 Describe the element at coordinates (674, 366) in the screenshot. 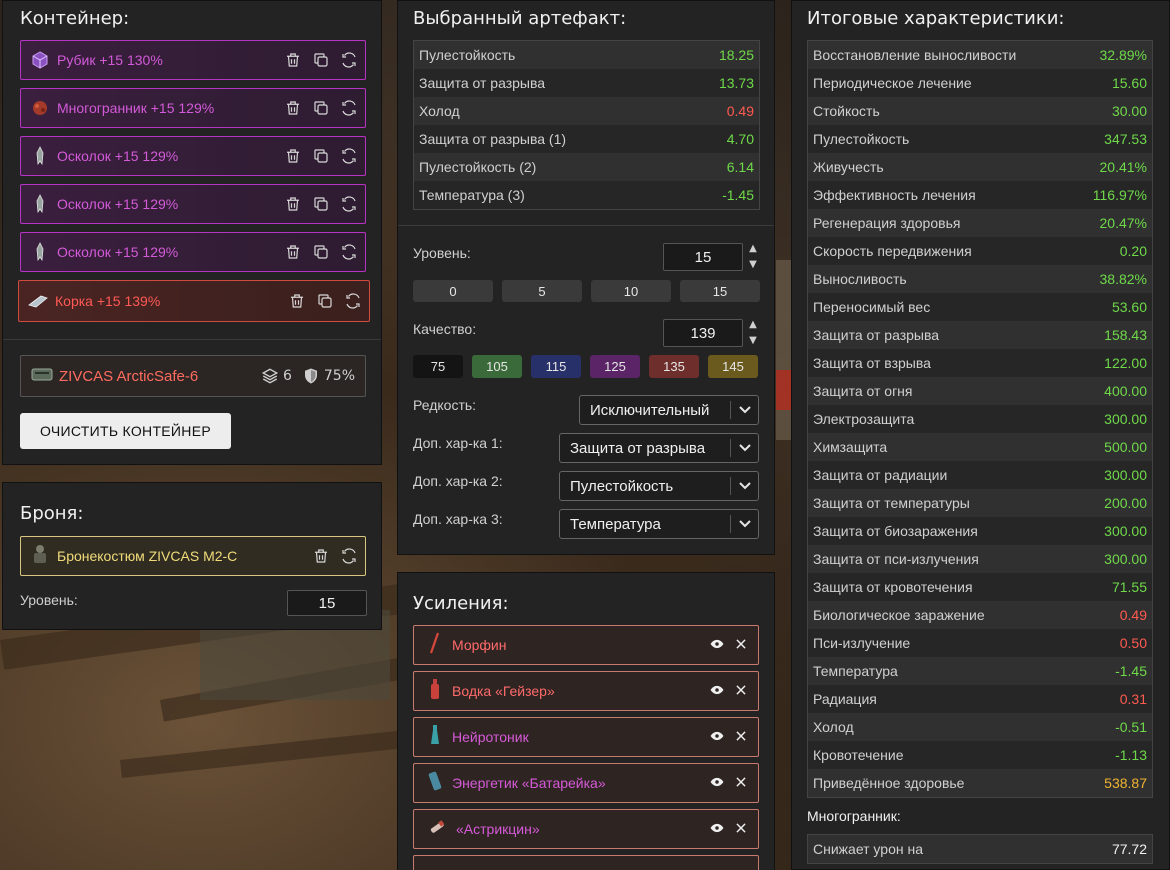

I see `quality-preset-button: 135` at that location.